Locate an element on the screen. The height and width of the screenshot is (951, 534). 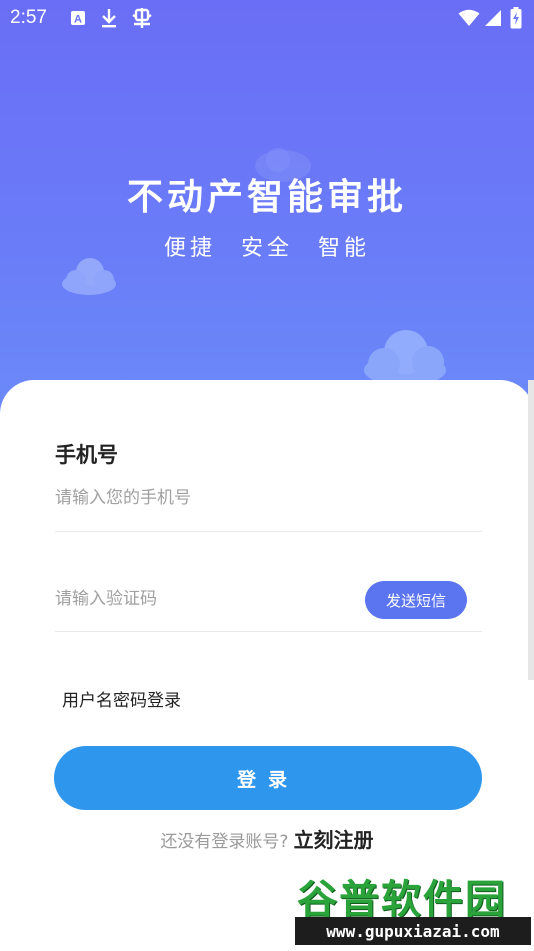
phone-label: 手机号 is located at coordinates (86, 455).